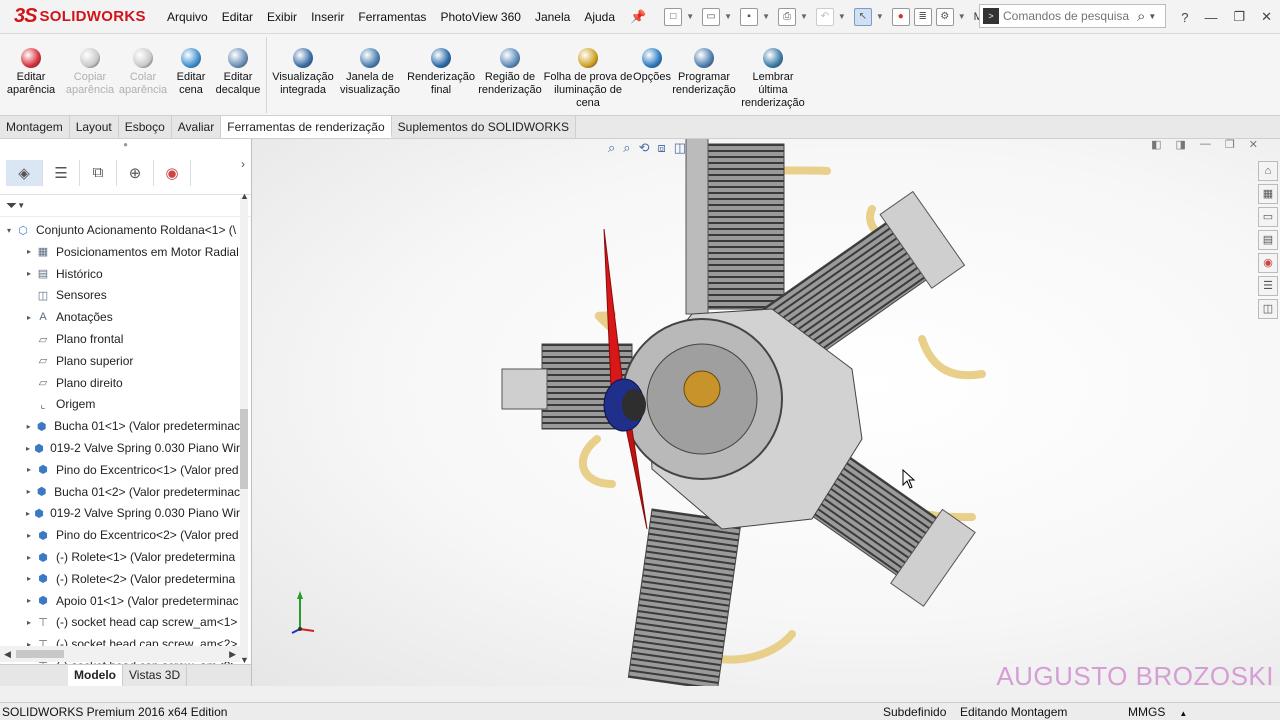  I want to click on menu-3: Inserir, so click(327, 17).